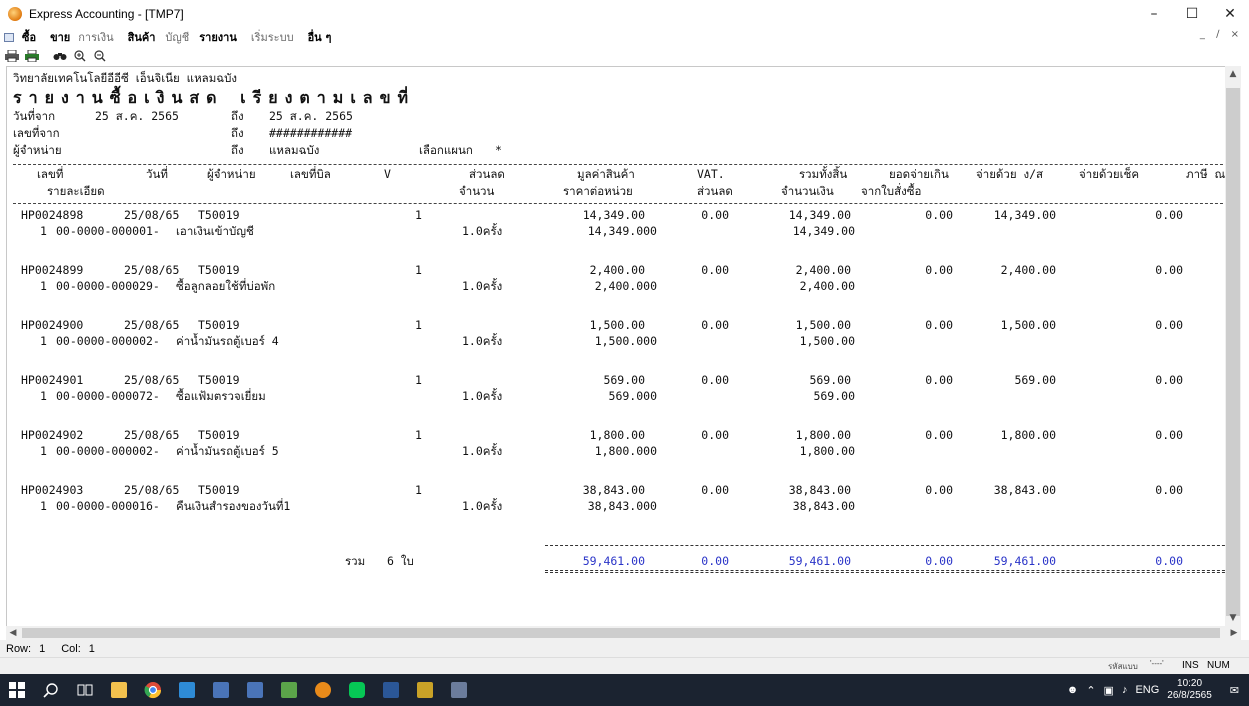 Image resolution: width=1249 pixels, height=706 pixels. Describe the element at coordinates (12, 56) in the screenshot. I see `print-icon` at that location.